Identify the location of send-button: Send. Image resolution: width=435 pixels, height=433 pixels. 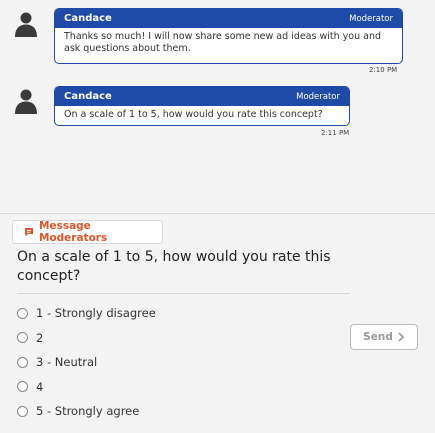
(384, 337).